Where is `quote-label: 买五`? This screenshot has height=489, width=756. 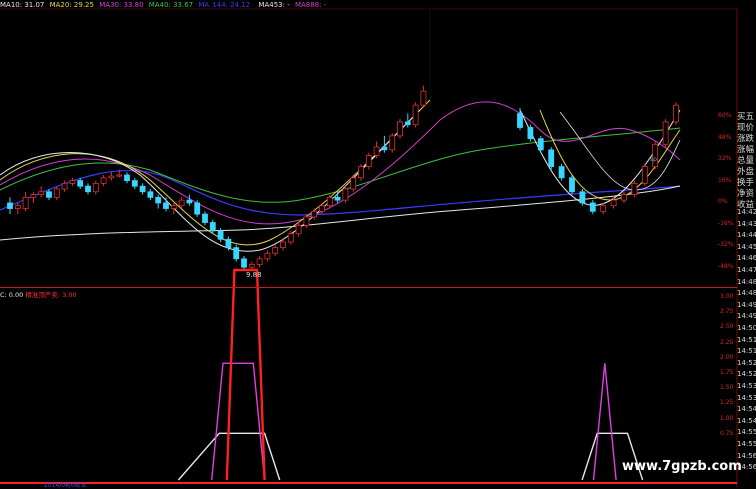 quote-label: 买五 is located at coordinates (746, 117).